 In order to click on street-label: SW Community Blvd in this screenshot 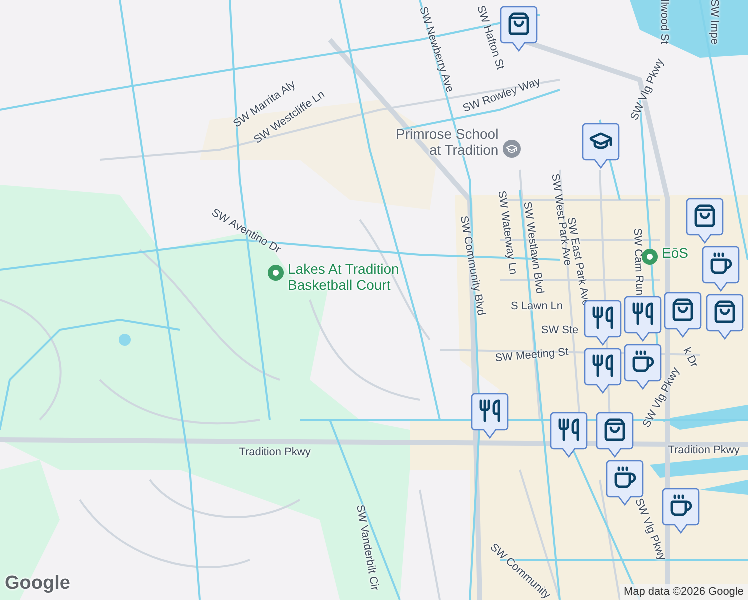, I will do `click(472, 266)`.